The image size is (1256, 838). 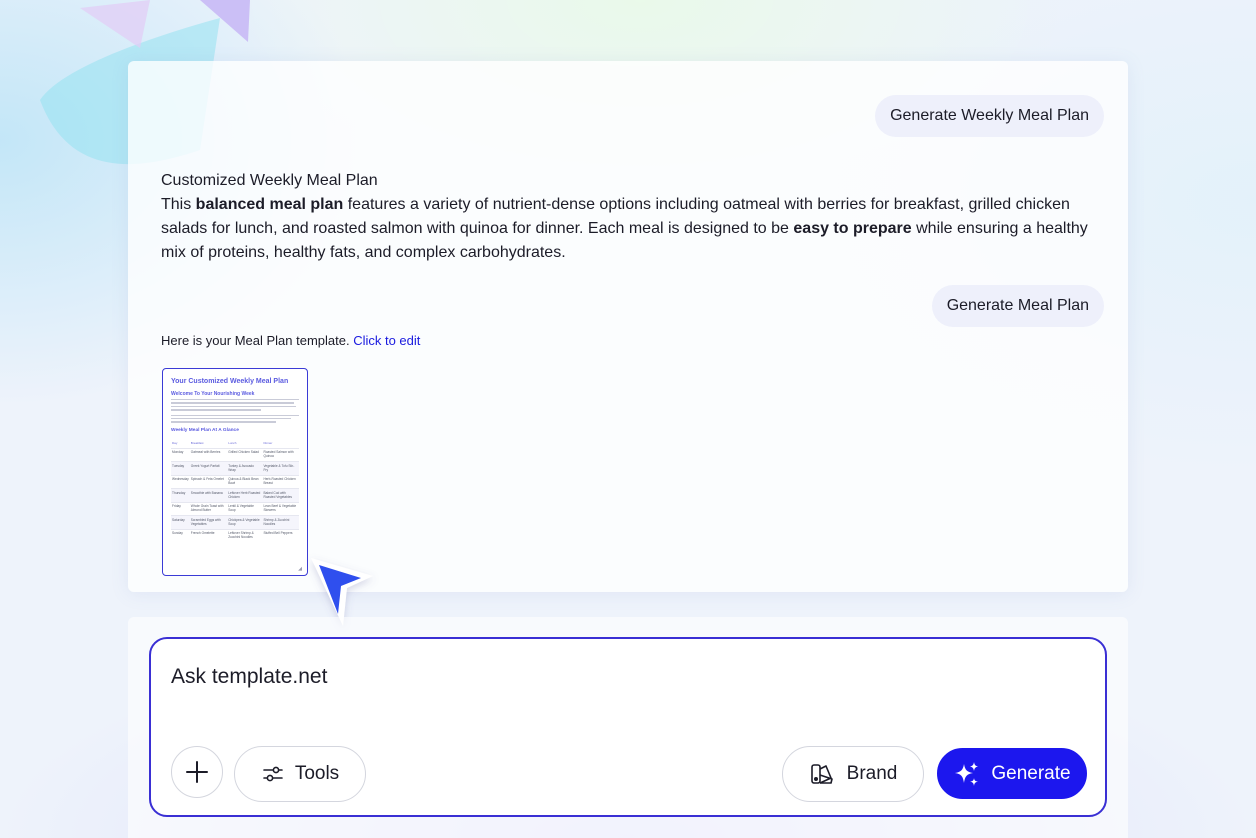 I want to click on table-cell: Vegetable & Tofu Stir-Fry, so click(x=280, y=468).